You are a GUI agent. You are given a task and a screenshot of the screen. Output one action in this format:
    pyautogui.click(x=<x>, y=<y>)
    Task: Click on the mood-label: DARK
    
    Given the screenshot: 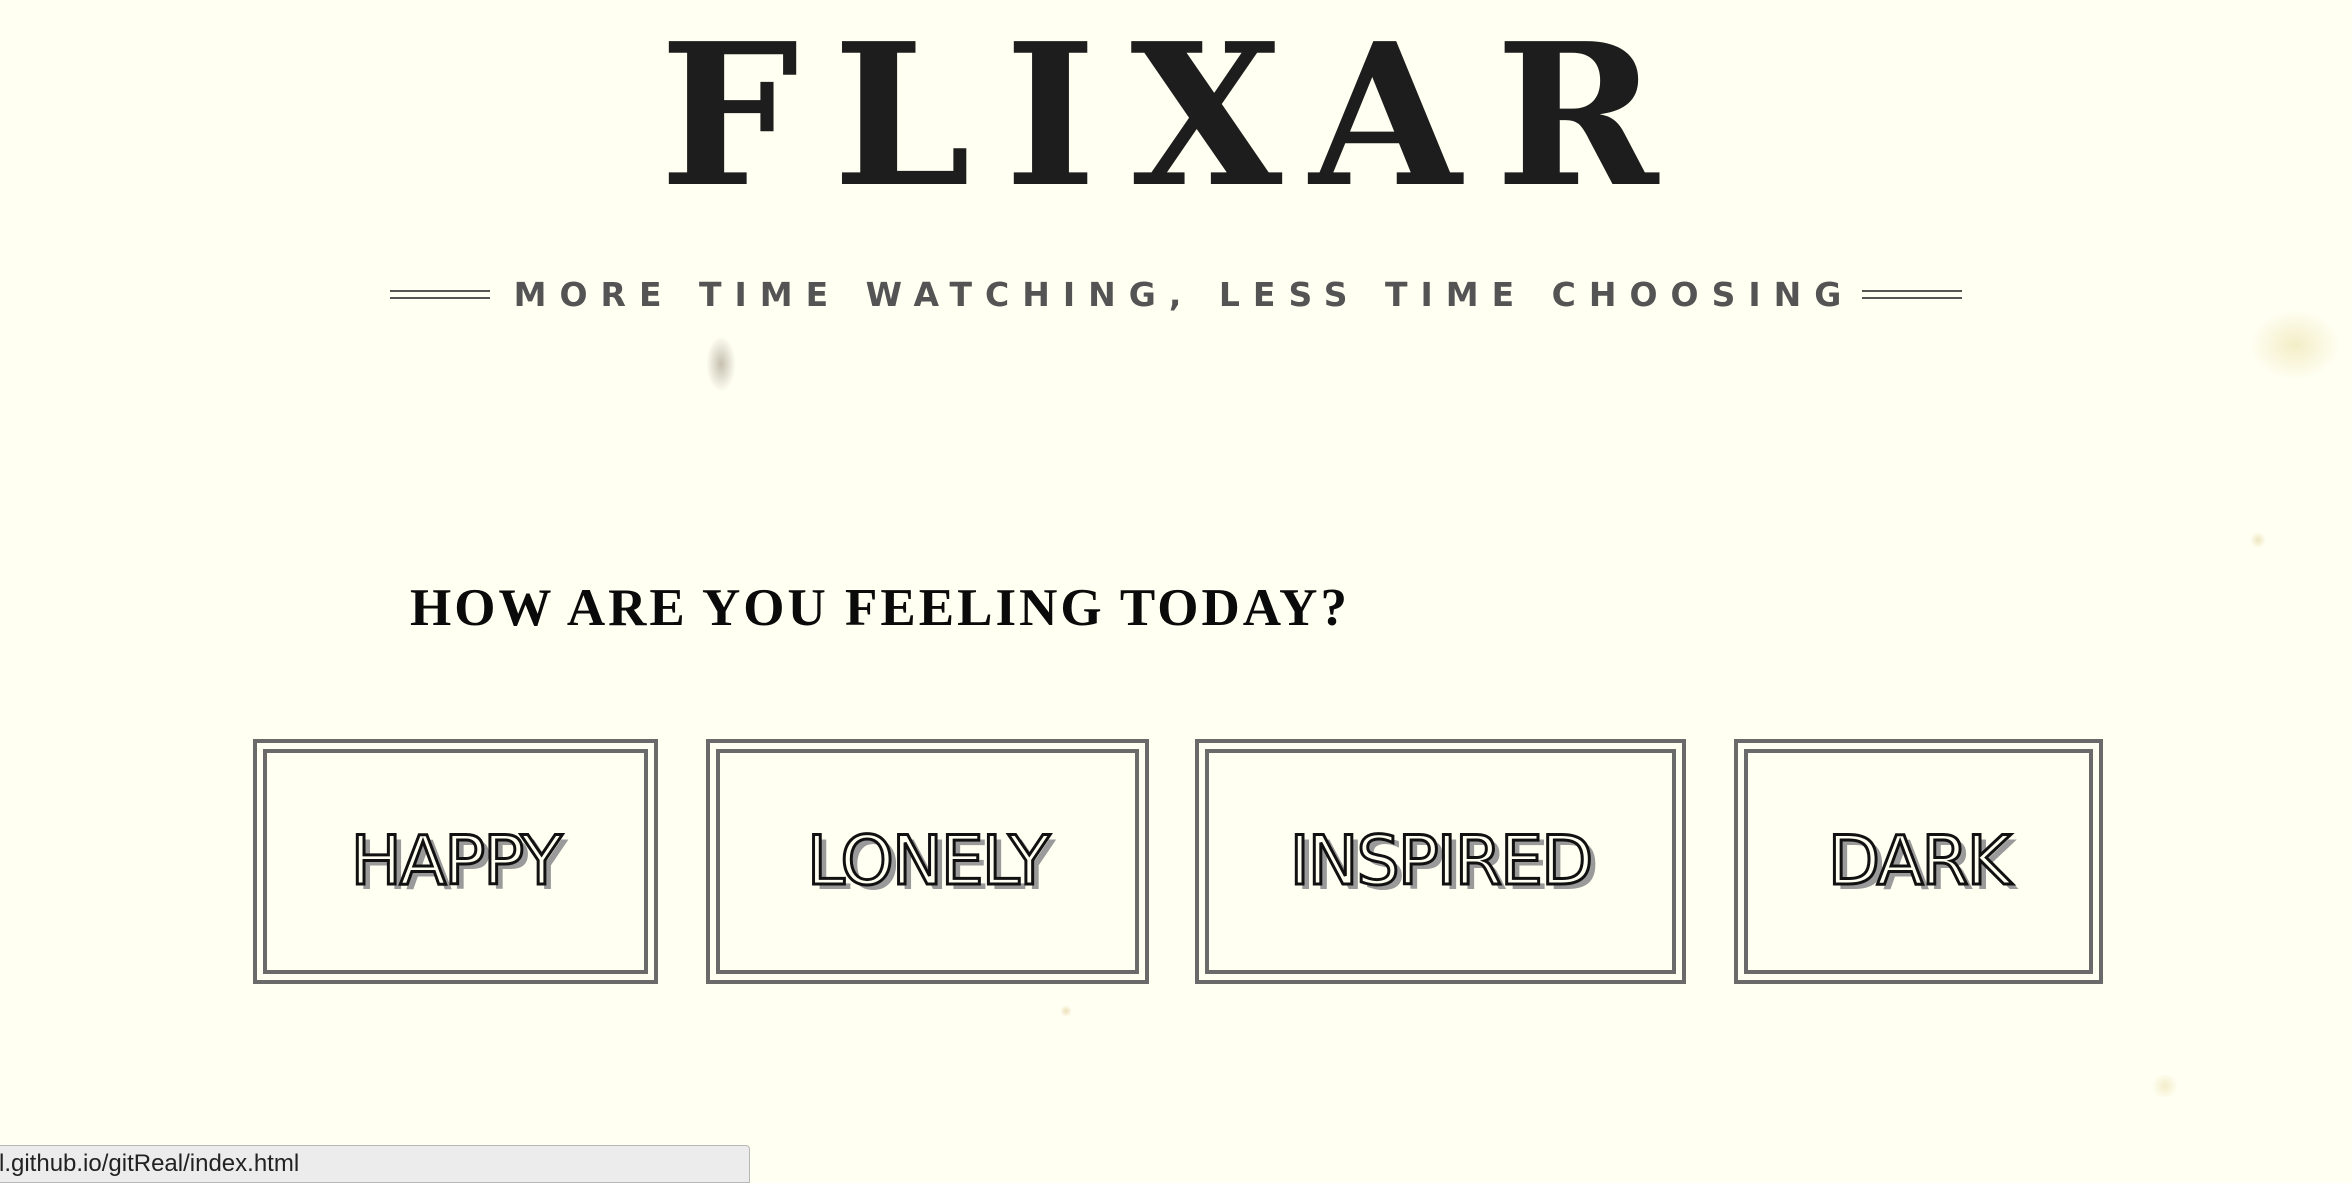 What is the action you would take?
    pyautogui.click(x=1919, y=862)
    